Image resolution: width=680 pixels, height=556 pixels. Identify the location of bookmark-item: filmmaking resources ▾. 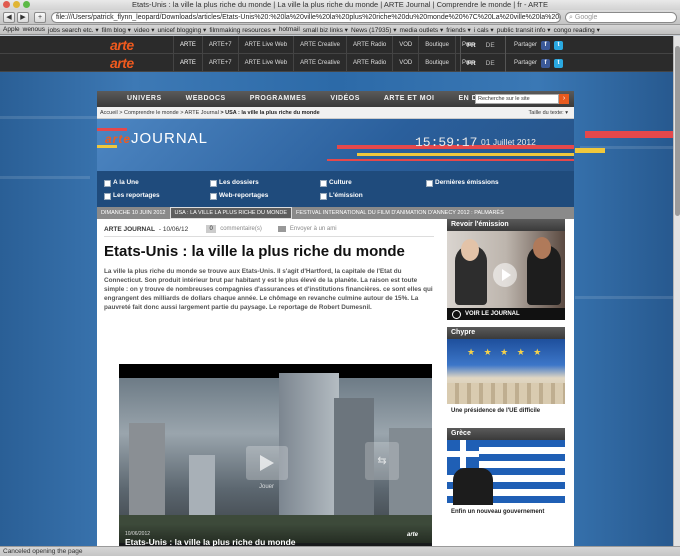
(242, 30).